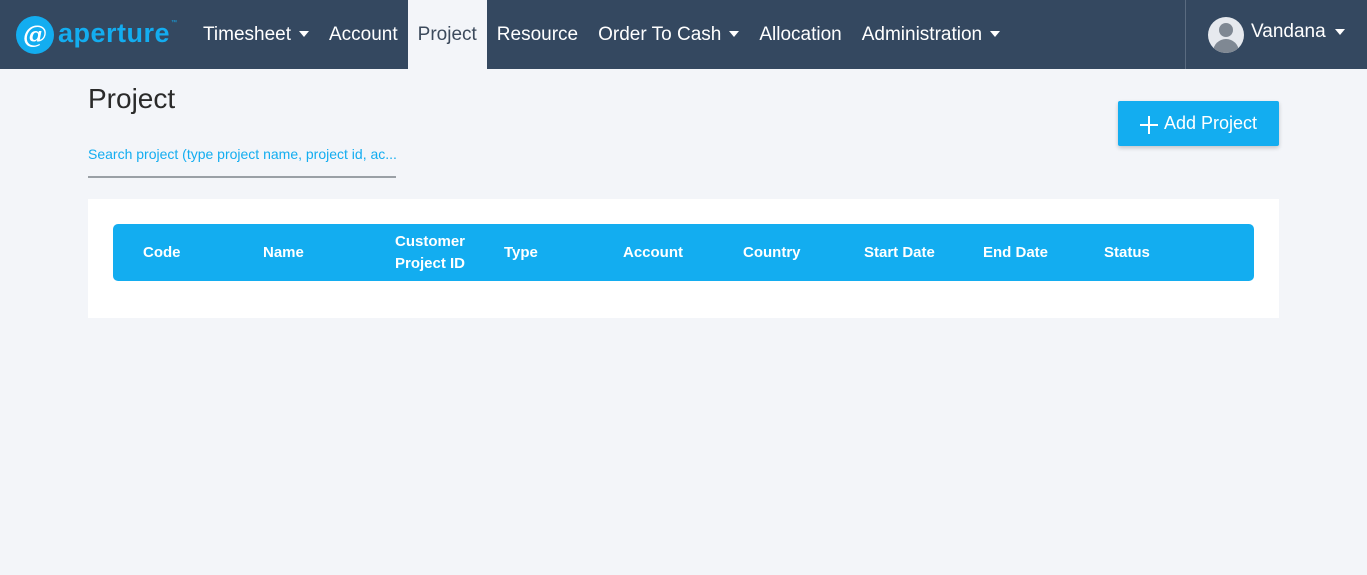 The image size is (1367, 575). Describe the element at coordinates (1210, 123) in the screenshot. I see `add-project-label: Add Project` at that location.